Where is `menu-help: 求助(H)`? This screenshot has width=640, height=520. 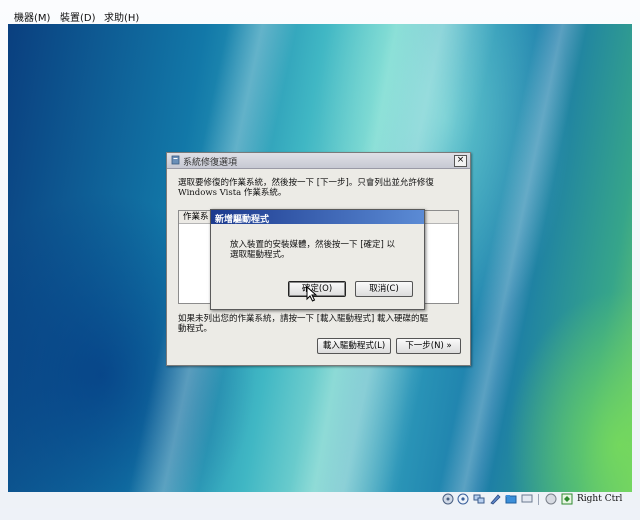 menu-help: 求助(H) is located at coordinates (121, 16).